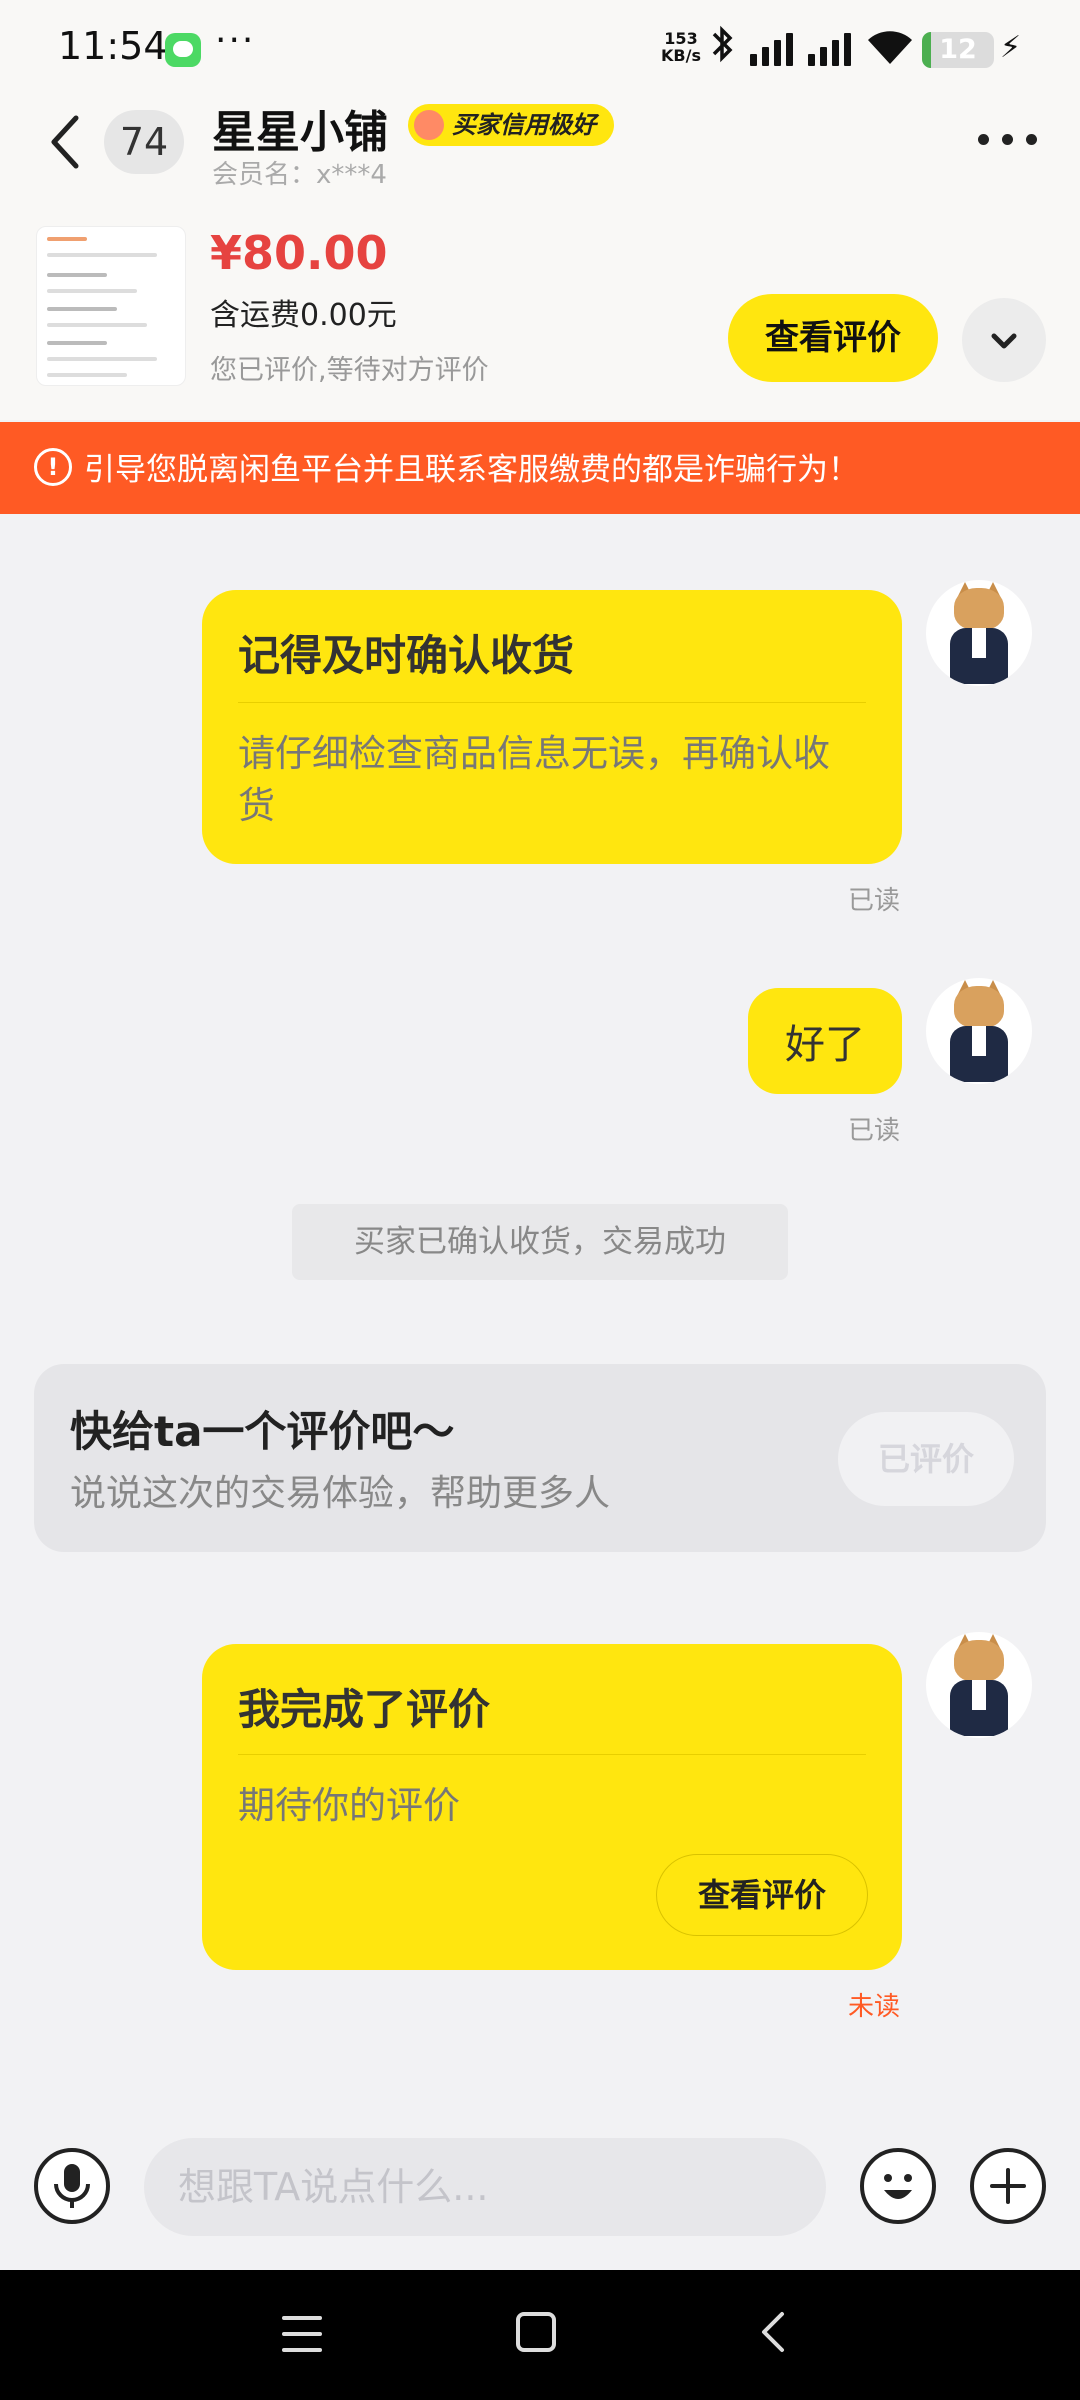  Describe the element at coordinates (1008, 2186) in the screenshot. I see `plus-icon` at that location.